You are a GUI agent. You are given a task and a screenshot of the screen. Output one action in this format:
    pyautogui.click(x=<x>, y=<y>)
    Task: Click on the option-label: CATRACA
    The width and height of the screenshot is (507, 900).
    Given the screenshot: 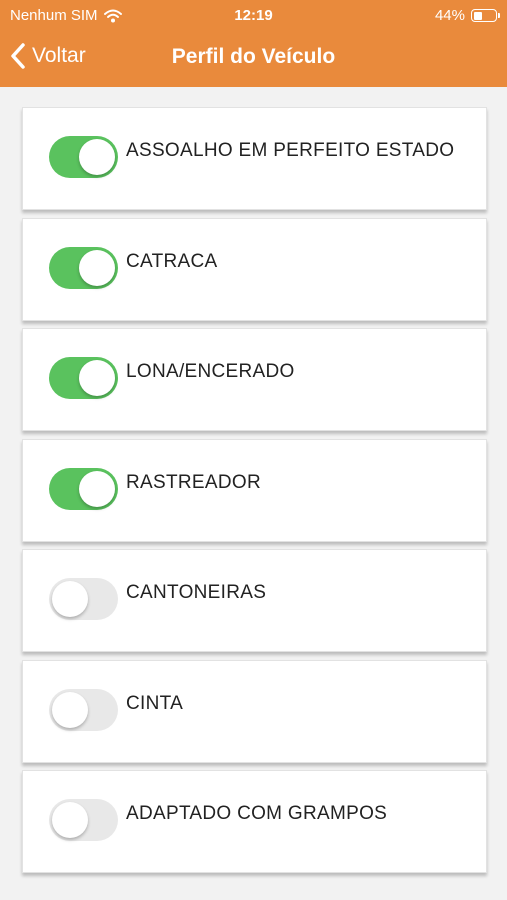 What is the action you would take?
    pyautogui.click(x=172, y=261)
    